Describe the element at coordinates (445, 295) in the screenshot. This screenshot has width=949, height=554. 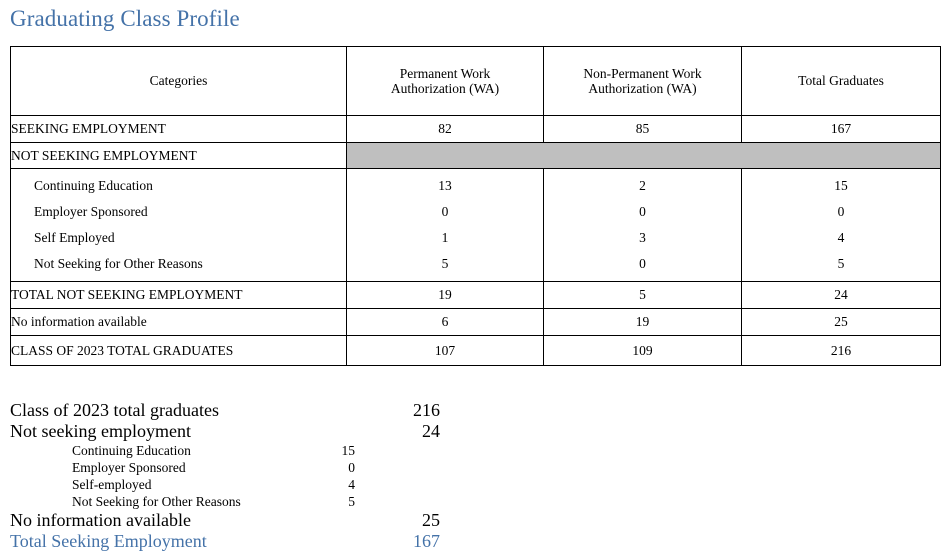
I see `cell-total-not-seeking-permanent-wa: 19` at that location.